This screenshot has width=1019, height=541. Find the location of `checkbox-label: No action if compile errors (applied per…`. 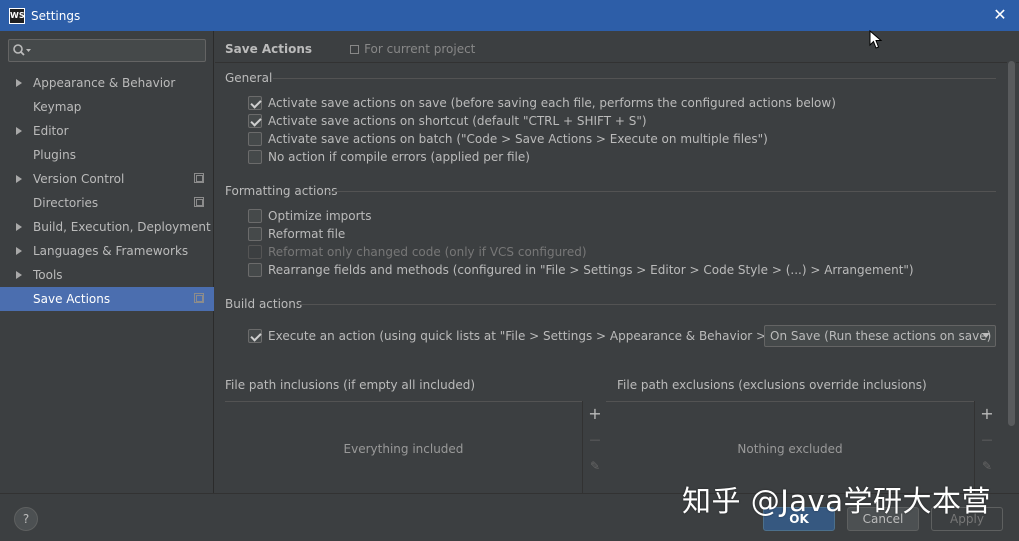

checkbox-label: No action if compile errors (applied per… is located at coordinates (399, 157).